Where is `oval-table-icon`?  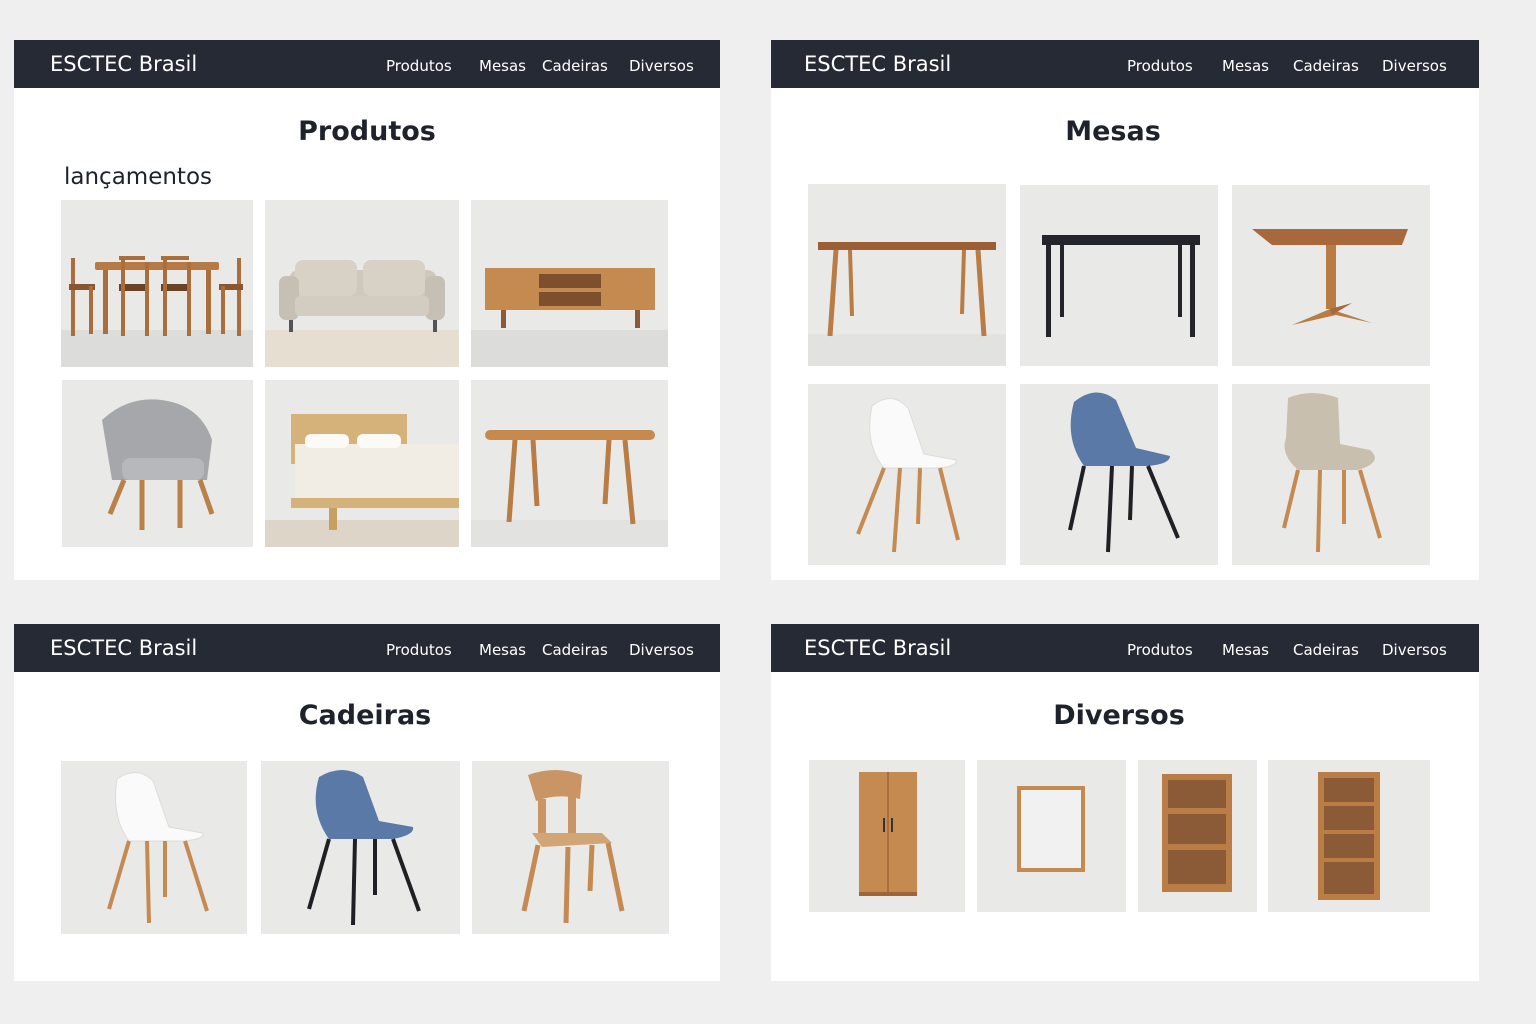 oval-table-icon is located at coordinates (569, 488).